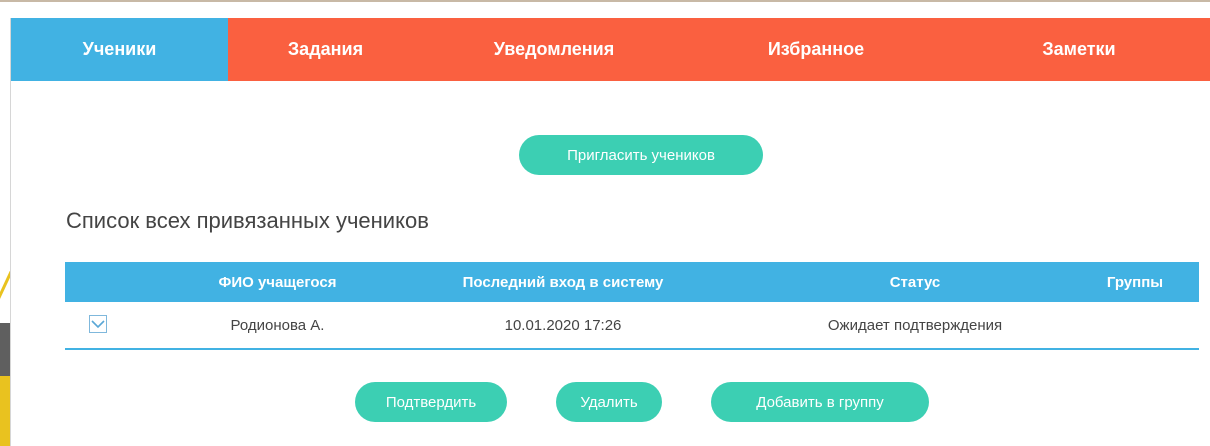 This screenshot has width=1210, height=446. Describe the element at coordinates (609, 402) in the screenshot. I see `delete-button: Удалить` at that location.